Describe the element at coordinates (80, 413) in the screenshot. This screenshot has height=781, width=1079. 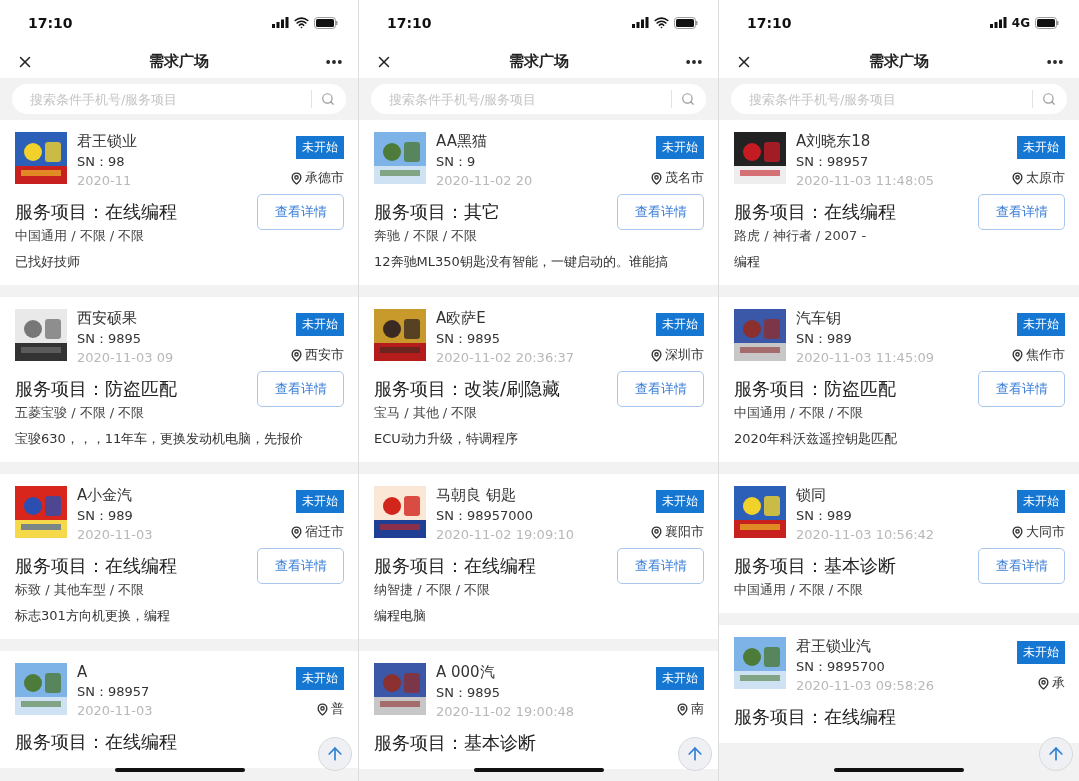
I see `vehicle-spec: 五菱宝骏 / 不限 / 不限` at that location.